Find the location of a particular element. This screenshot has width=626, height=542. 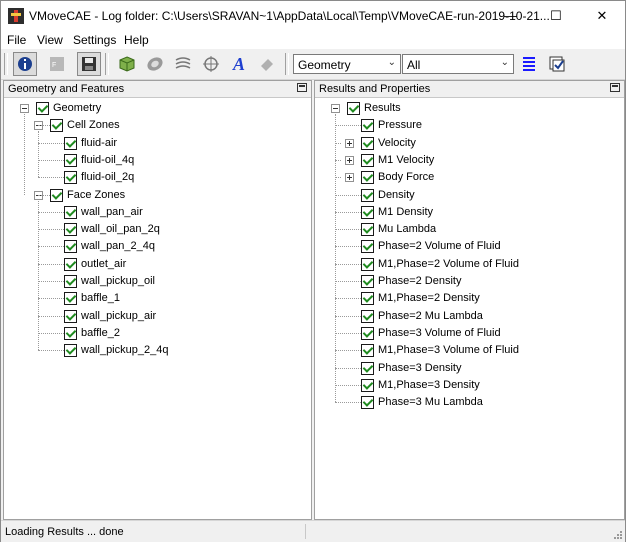

checklist-icon is located at coordinates (557, 64).